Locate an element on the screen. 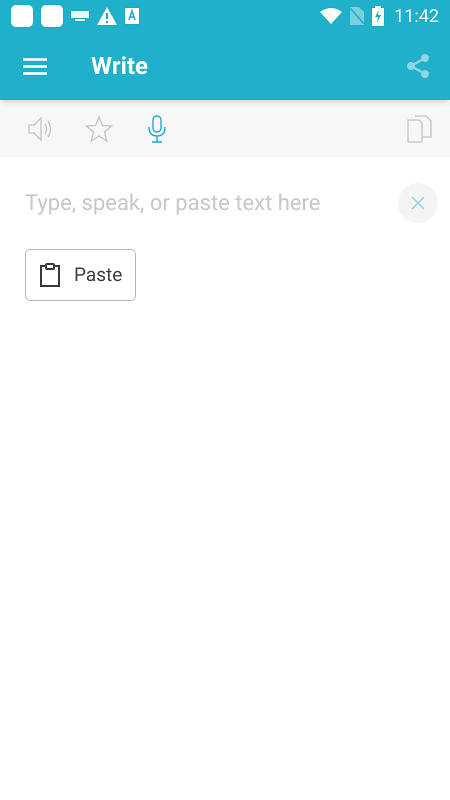 This screenshot has height=800, width=450. share-icon is located at coordinates (418, 66).